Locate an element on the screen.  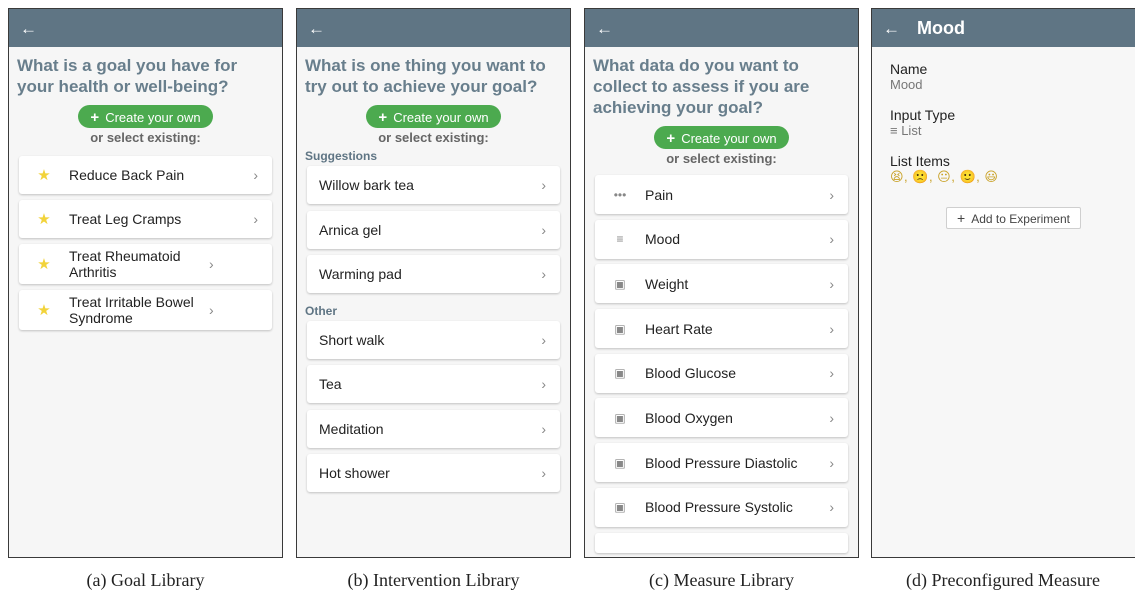
intervention-item-label: Tea is located at coordinates (330, 384).